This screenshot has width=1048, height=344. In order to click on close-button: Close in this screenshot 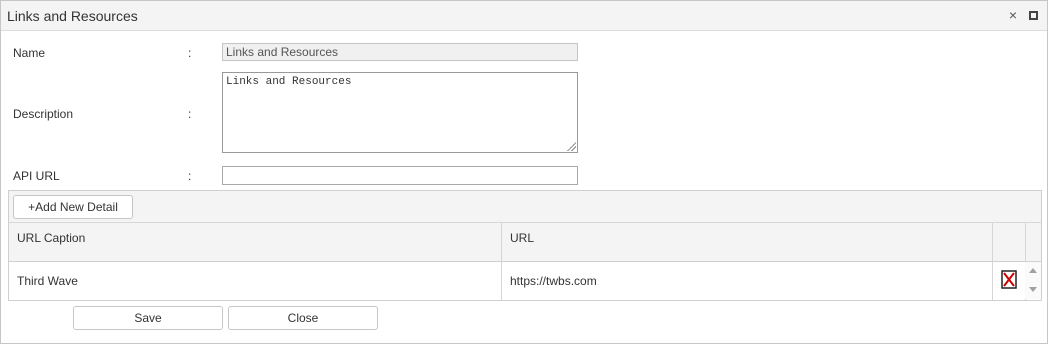, I will do `click(303, 318)`.